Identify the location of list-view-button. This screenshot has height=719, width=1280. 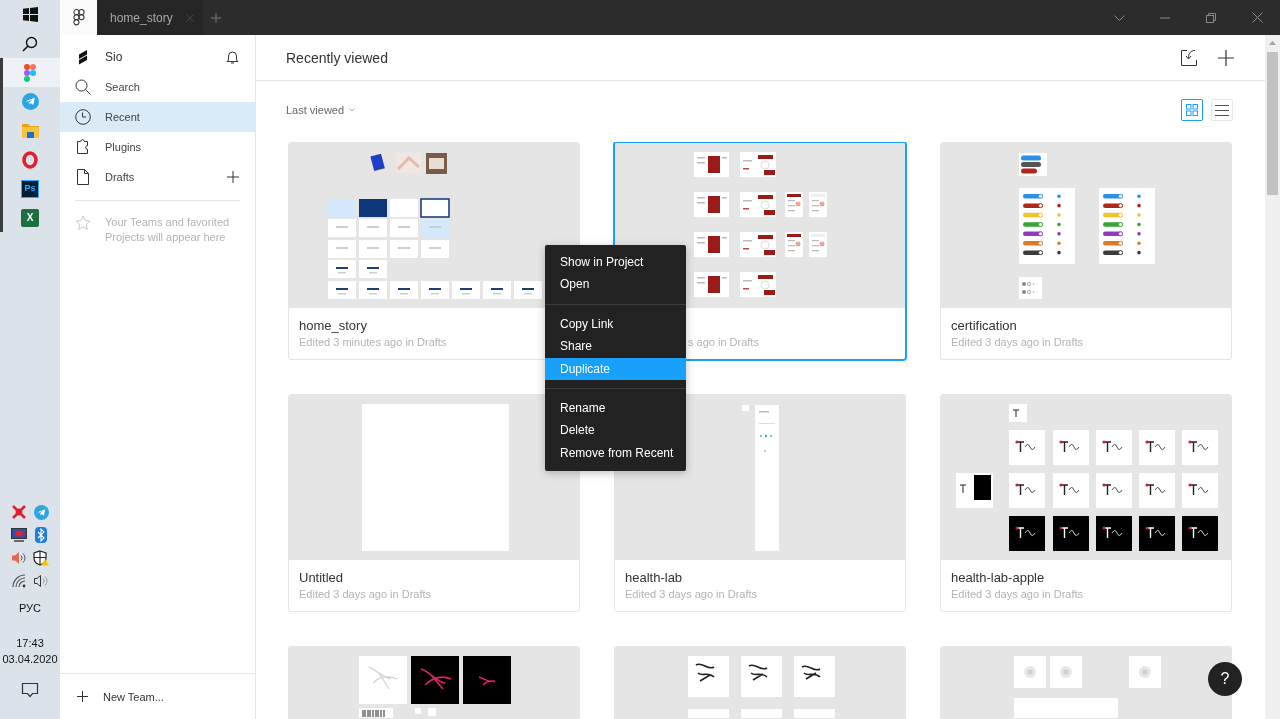
(1222, 110).